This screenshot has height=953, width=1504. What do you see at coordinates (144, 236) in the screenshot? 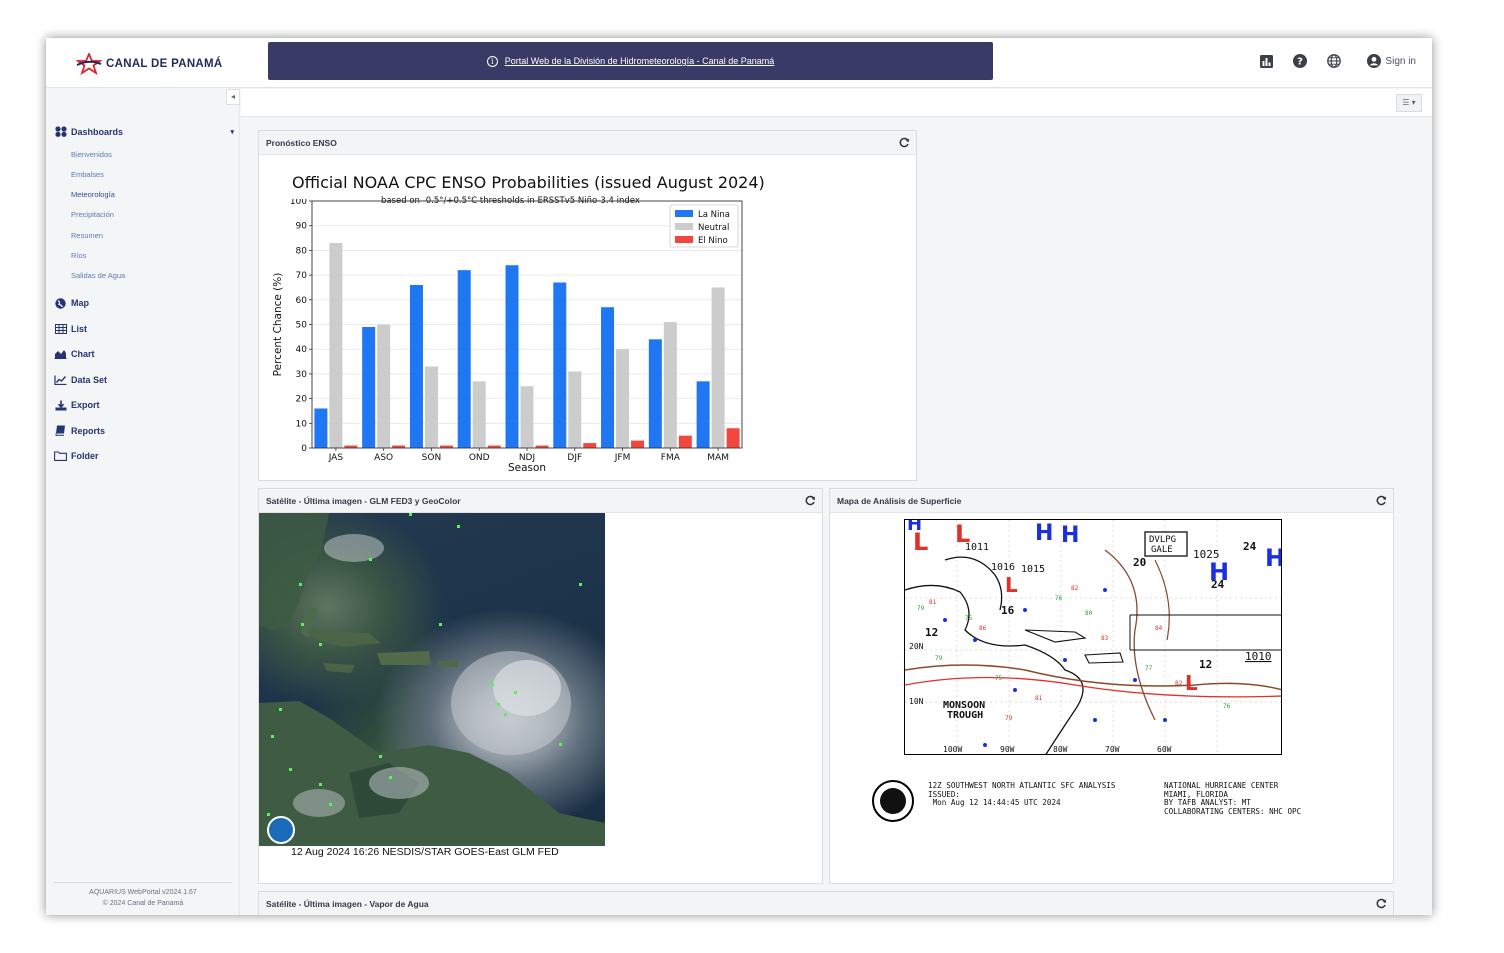
I see `sidebar-subitem-resumen: Resumen` at bounding box center [144, 236].